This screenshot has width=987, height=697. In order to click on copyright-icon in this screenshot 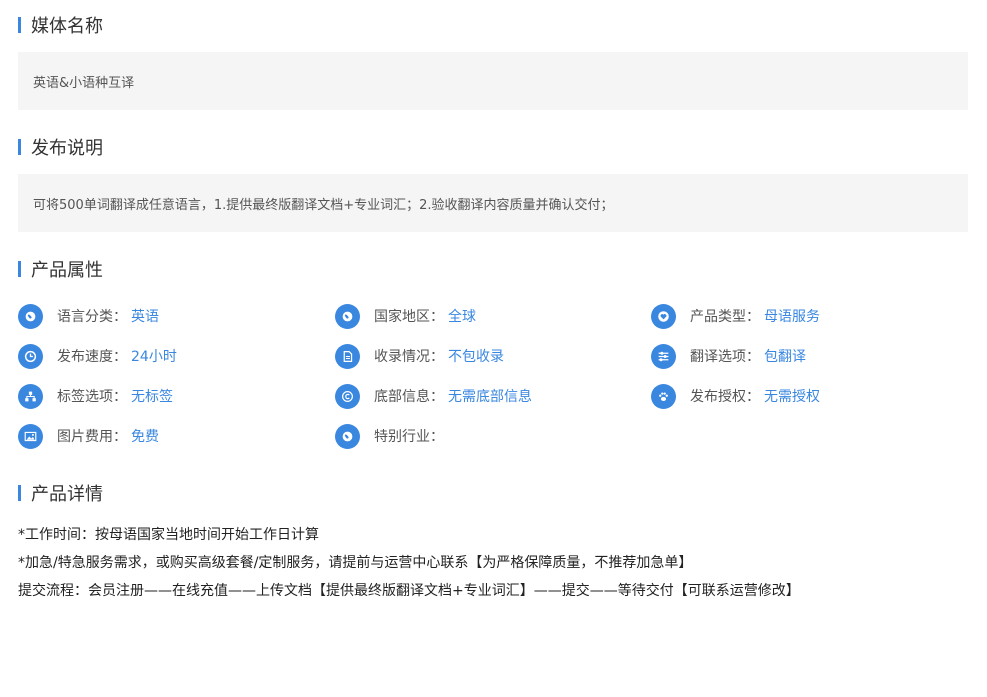, I will do `click(347, 396)`.